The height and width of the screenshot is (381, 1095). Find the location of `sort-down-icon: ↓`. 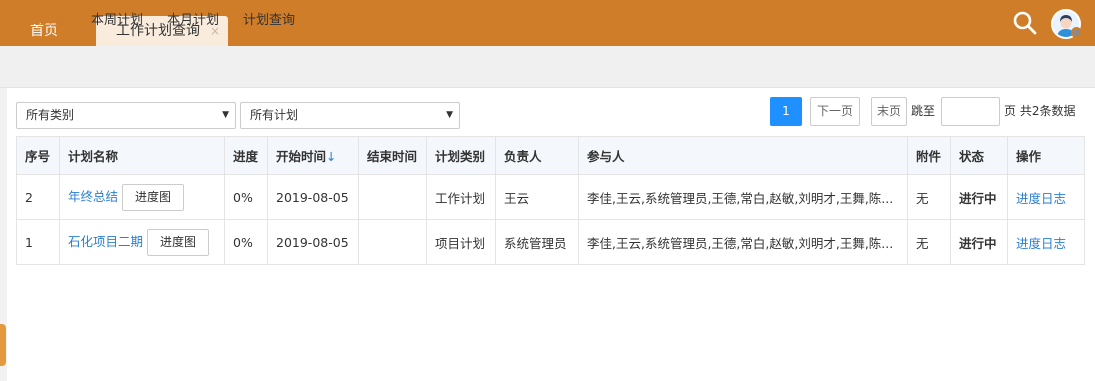

sort-down-icon: ↓ is located at coordinates (331, 156).